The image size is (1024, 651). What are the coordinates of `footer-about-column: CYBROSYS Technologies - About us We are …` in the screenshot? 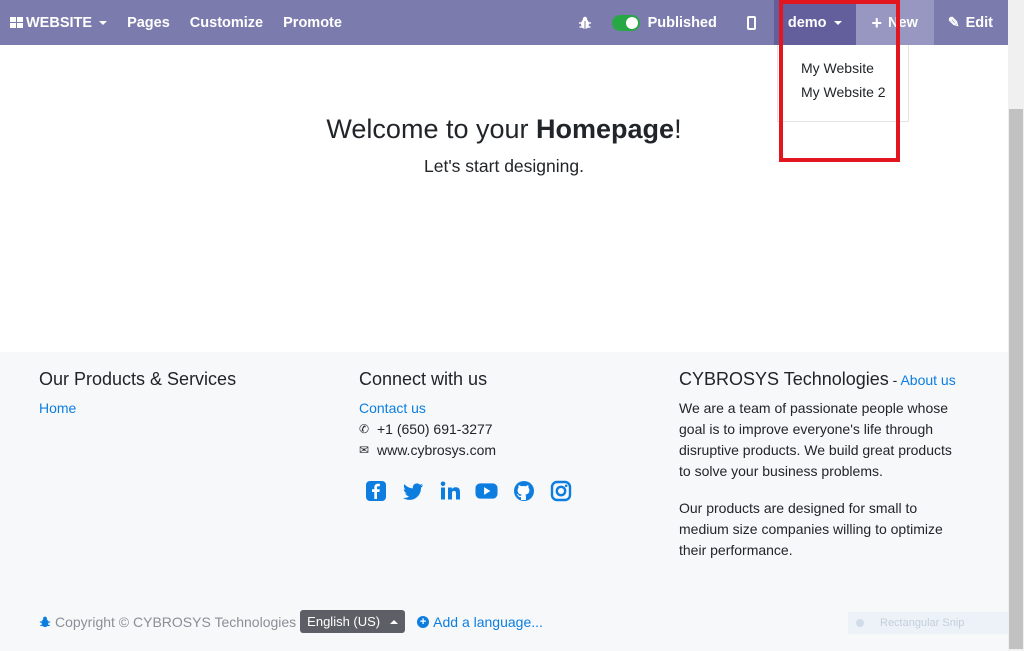 It's located at (821, 465).